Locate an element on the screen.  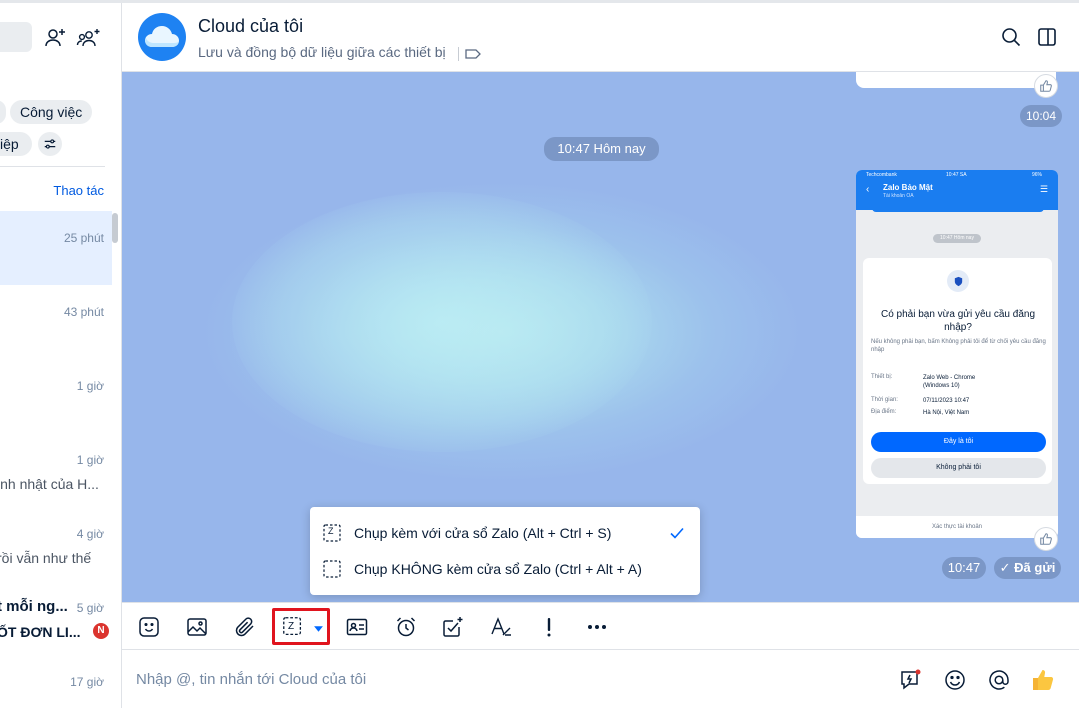
phone-battery: 96% is located at coordinates (1037, 175).